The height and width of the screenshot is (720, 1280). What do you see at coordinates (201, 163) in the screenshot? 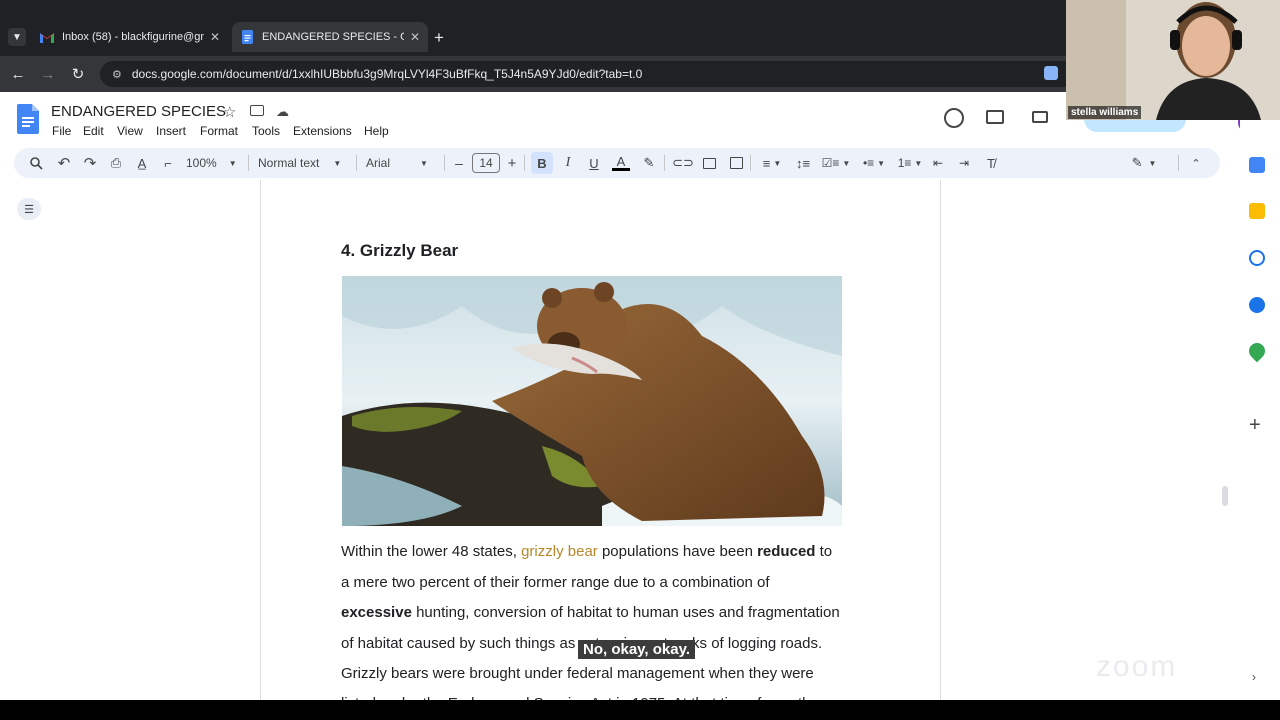
I see `zoom-value: 100%` at bounding box center [201, 163].